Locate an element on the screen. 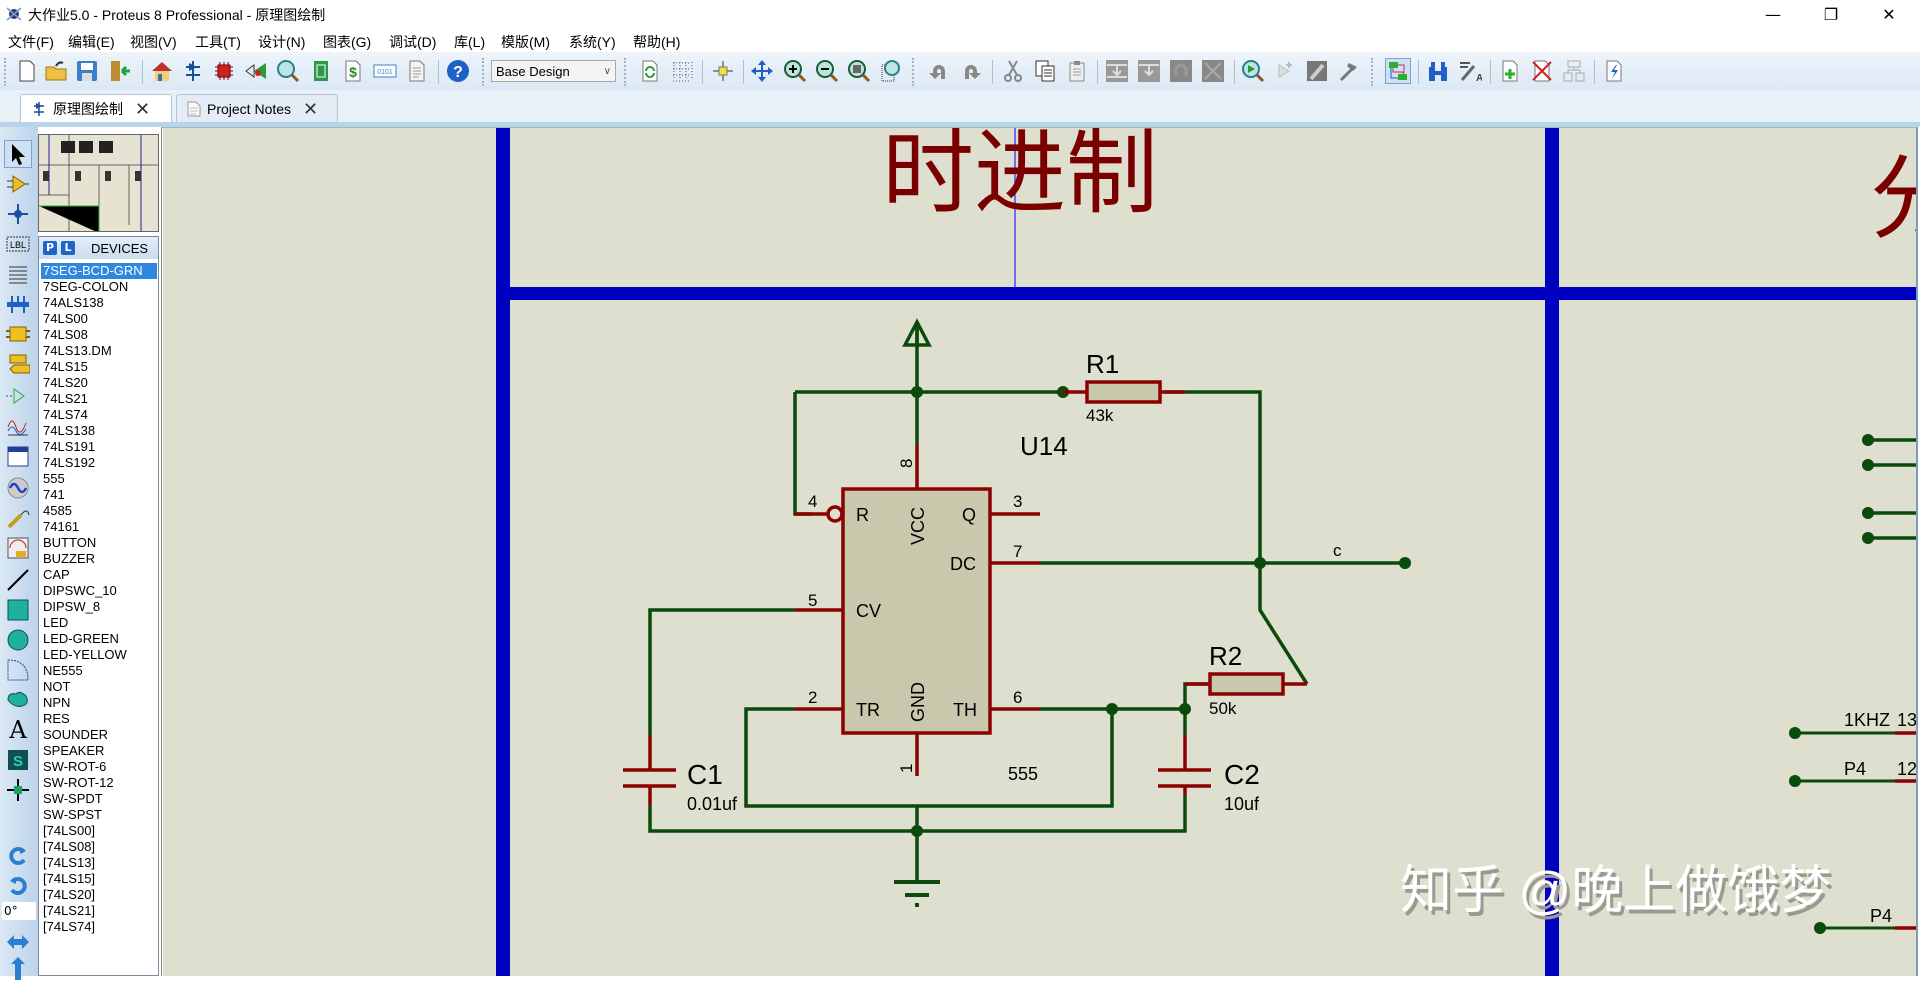  grid-icon is located at coordinates (682, 71).